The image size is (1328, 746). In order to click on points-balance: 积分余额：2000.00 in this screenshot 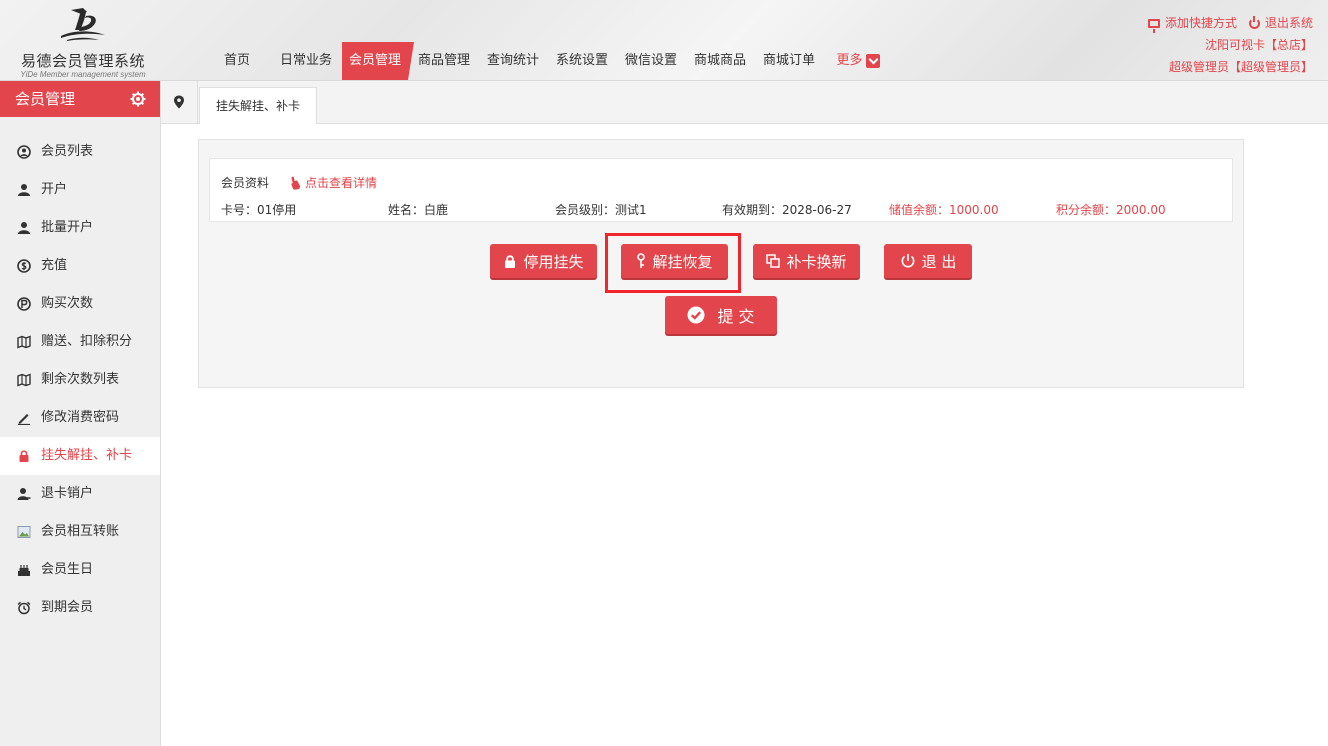, I will do `click(1111, 210)`.